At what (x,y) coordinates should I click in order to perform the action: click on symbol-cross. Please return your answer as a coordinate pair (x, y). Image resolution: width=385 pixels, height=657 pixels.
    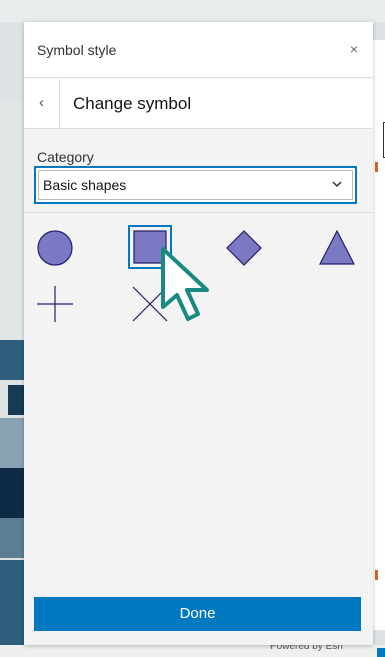
    Looking at the image, I should click on (55, 304).